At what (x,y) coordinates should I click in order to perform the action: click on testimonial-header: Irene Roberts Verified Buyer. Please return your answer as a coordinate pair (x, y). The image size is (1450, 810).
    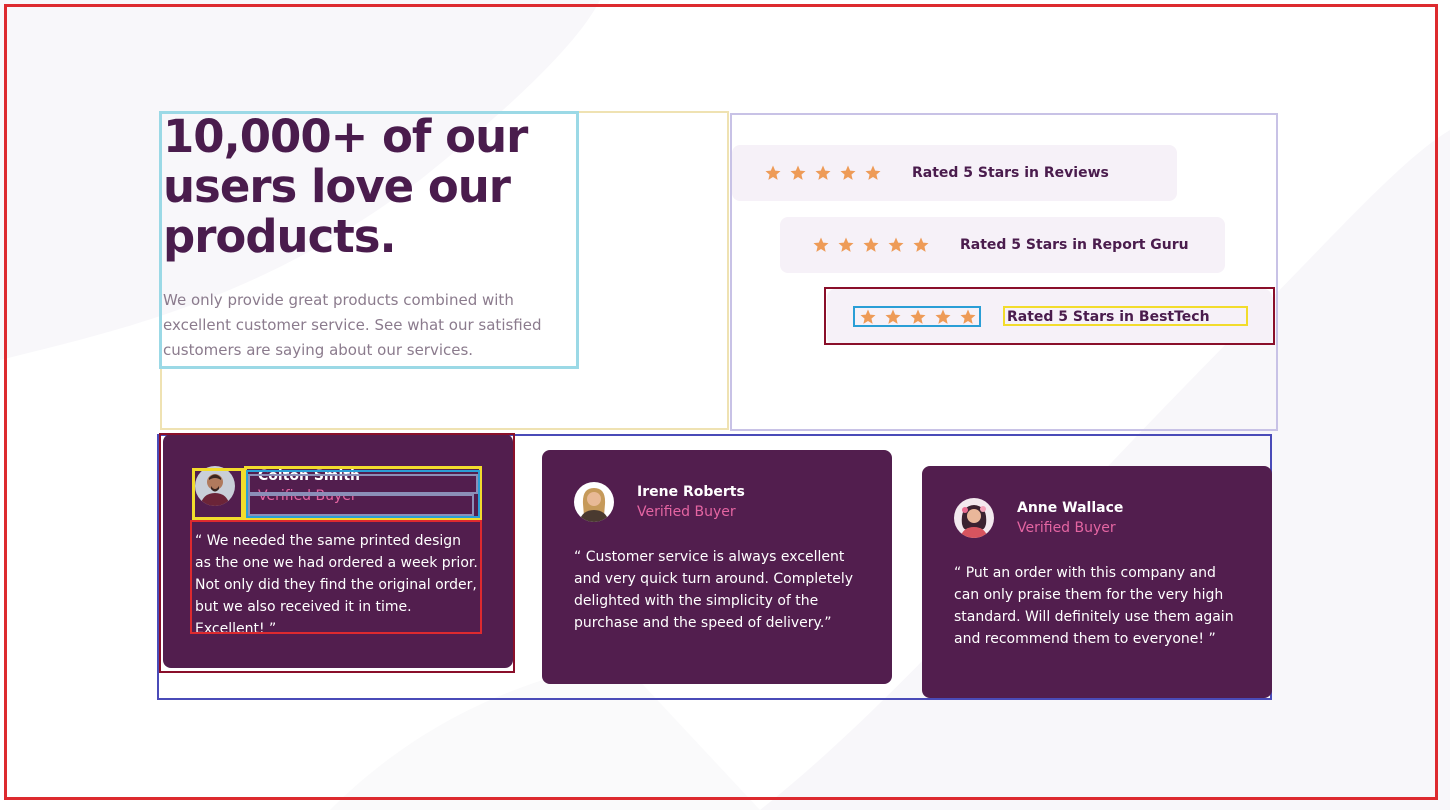
    Looking at the image, I should click on (717, 502).